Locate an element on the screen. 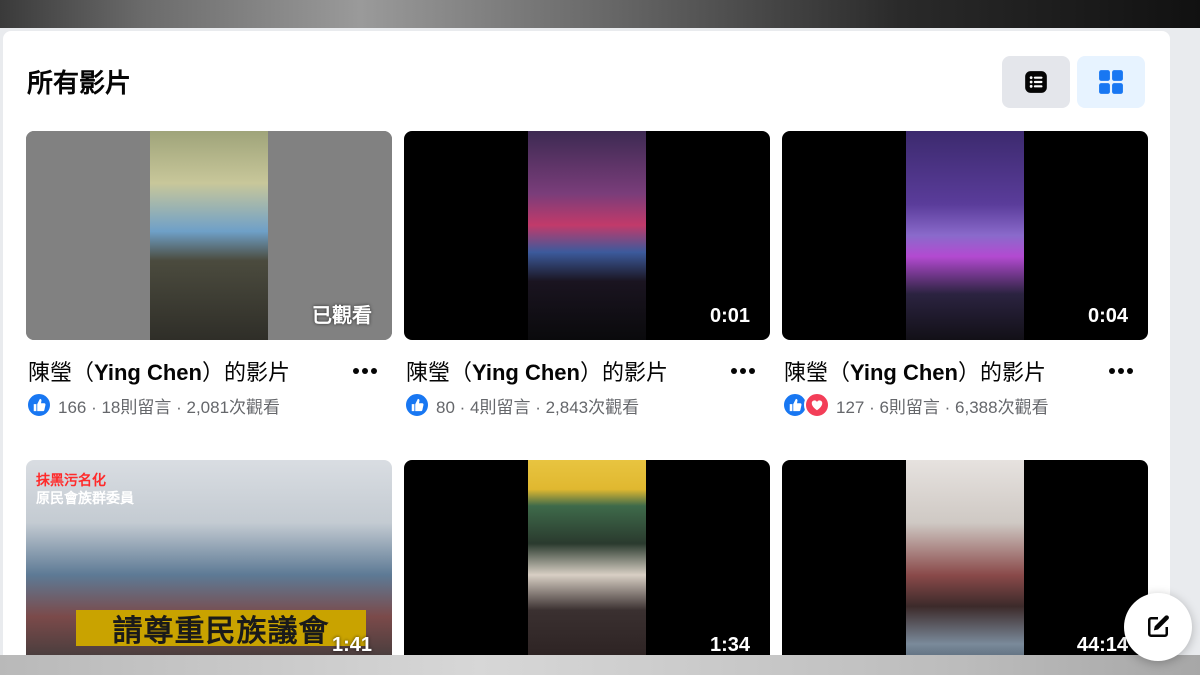  video-stats: 127 · 6則留言 · 6,388次觀看 is located at coordinates (915, 405).